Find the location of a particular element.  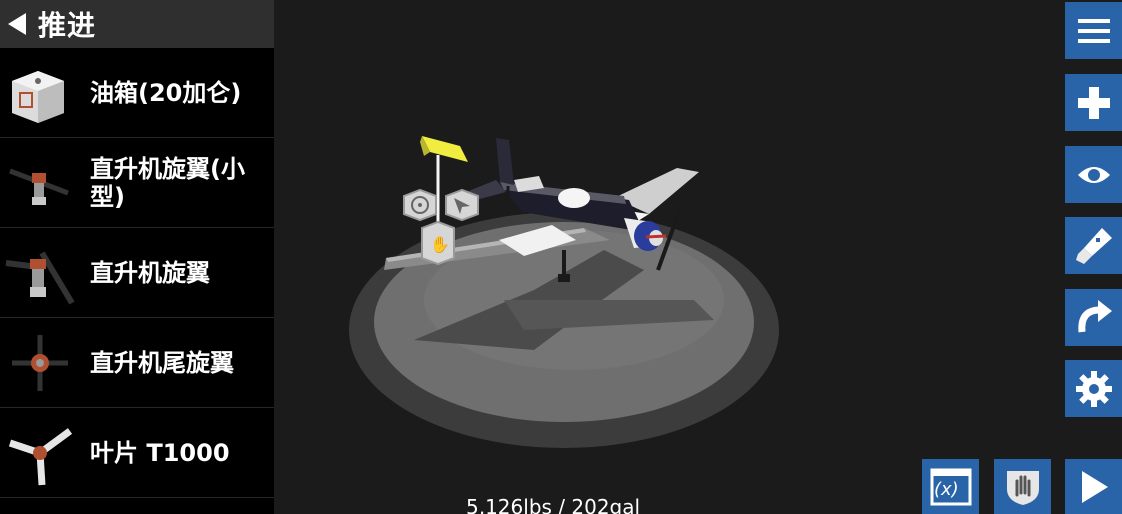

part-label: 直升机旋翼 is located at coordinates (150, 272).